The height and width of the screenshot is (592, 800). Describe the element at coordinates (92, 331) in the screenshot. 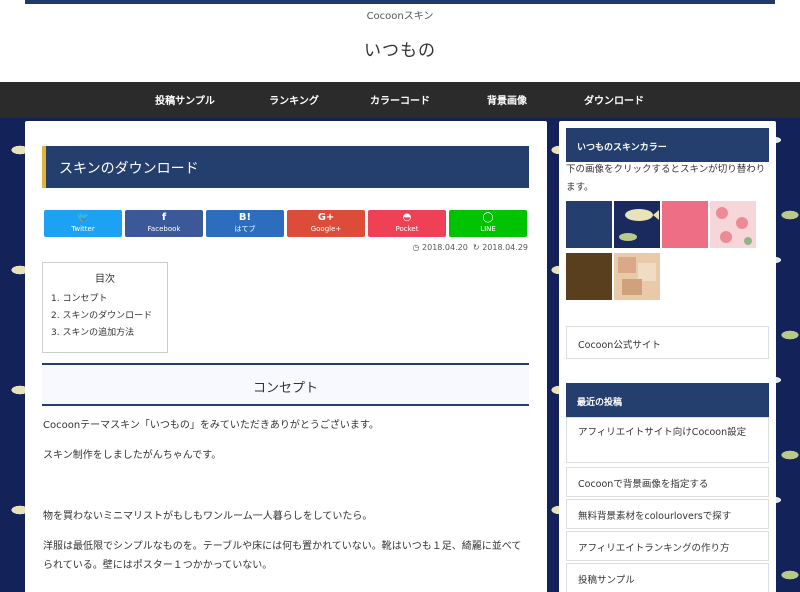

I see `toc-item: 3. スキンの追加方法` at that location.